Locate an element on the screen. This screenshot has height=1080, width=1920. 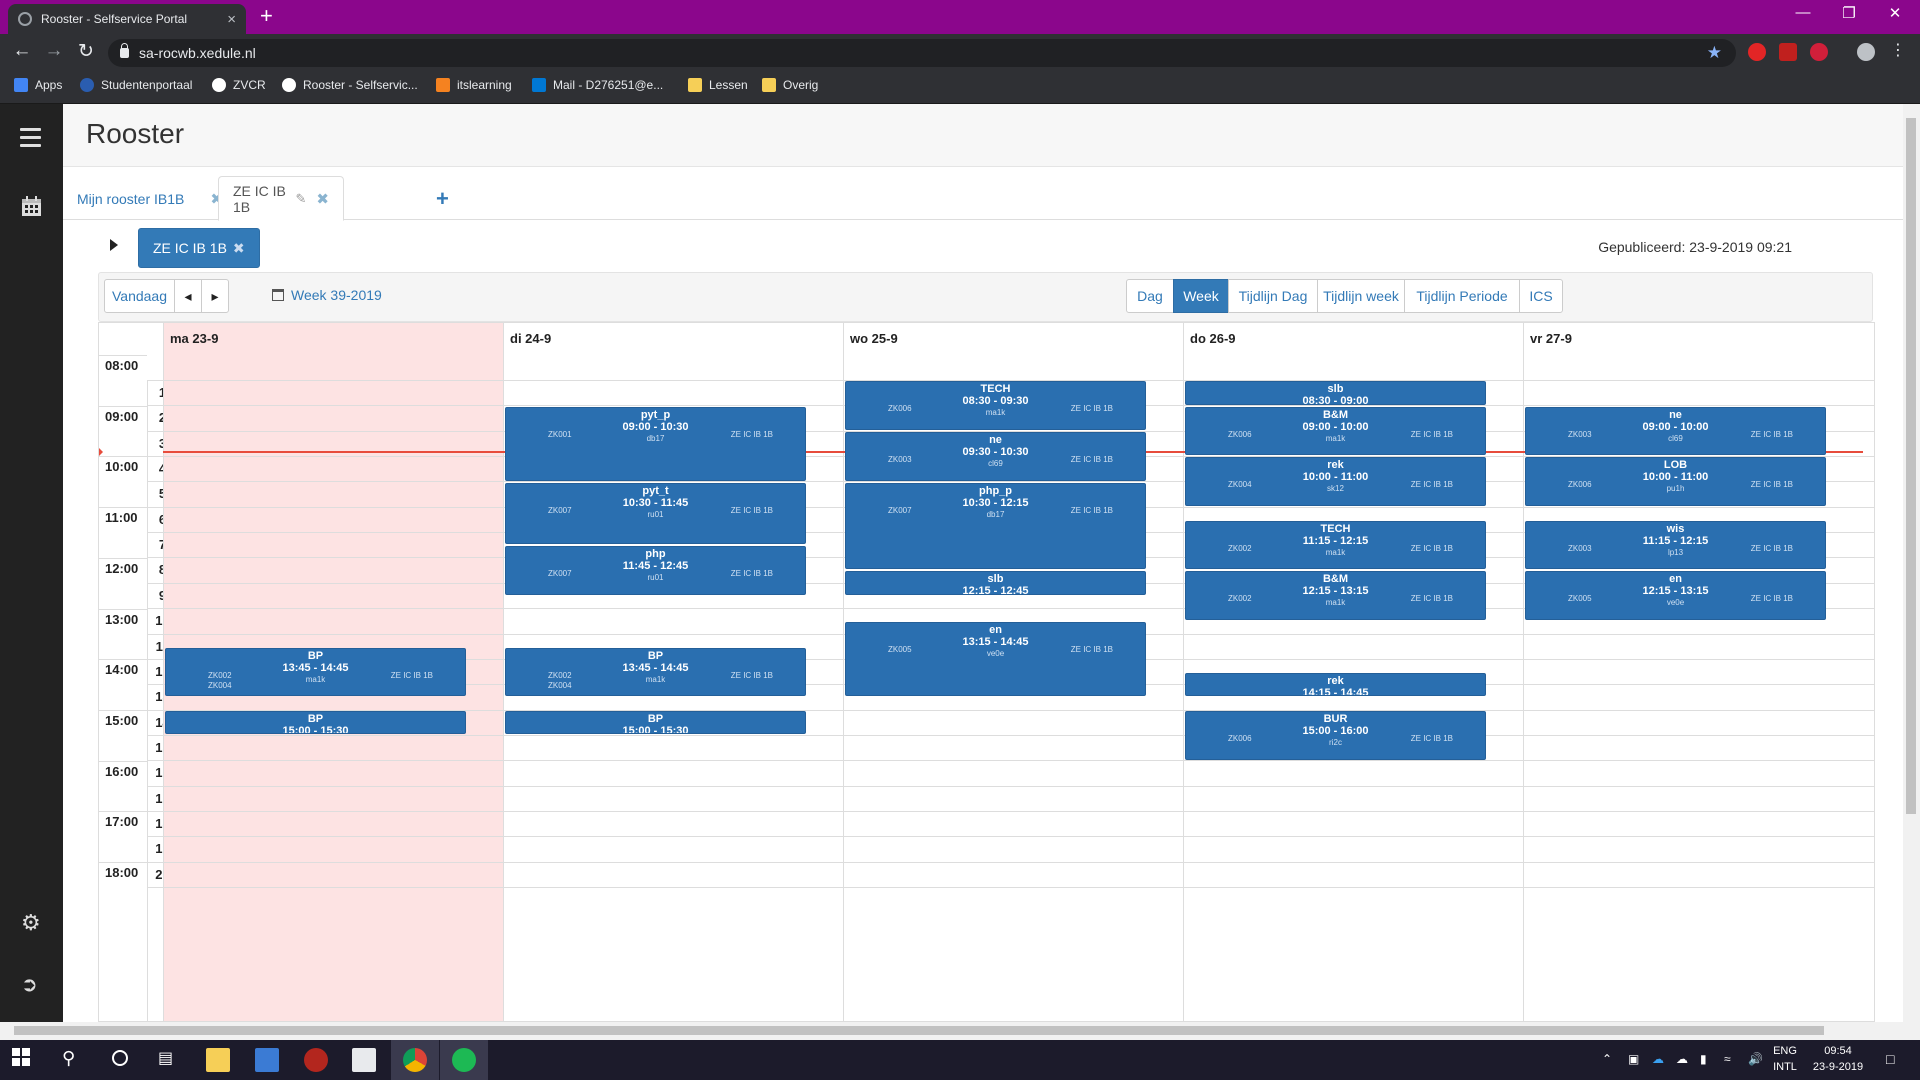
tab-close-icon: × is located at coordinates (231, 19).